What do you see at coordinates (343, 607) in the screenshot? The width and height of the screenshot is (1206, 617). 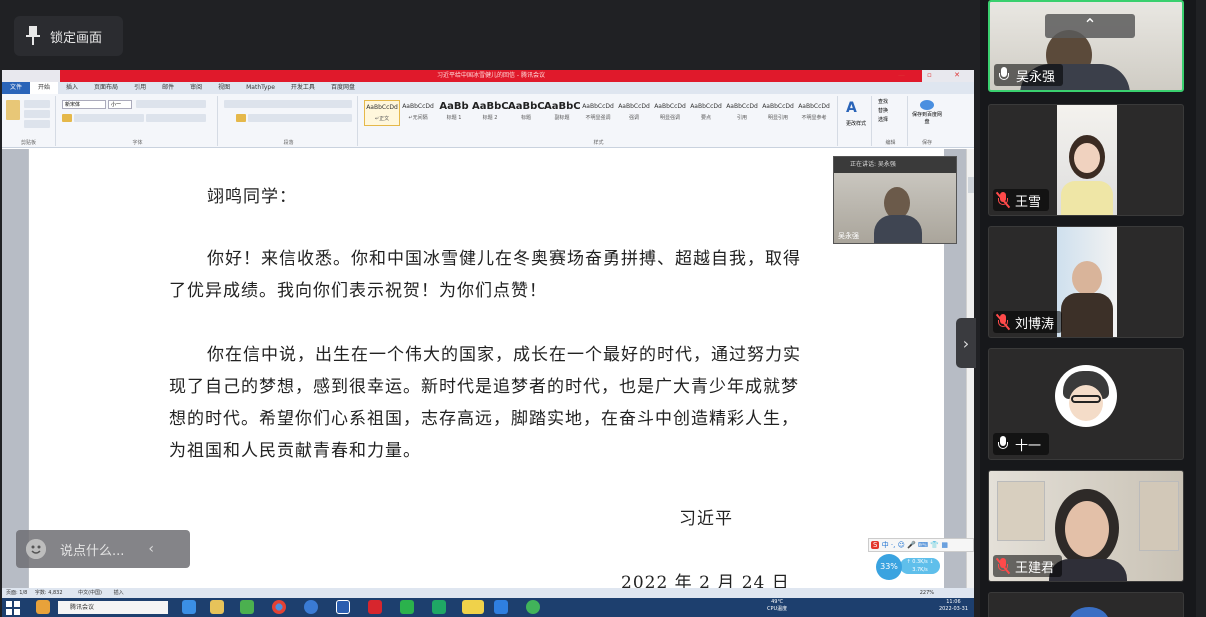 I see `word-icon` at bounding box center [343, 607].